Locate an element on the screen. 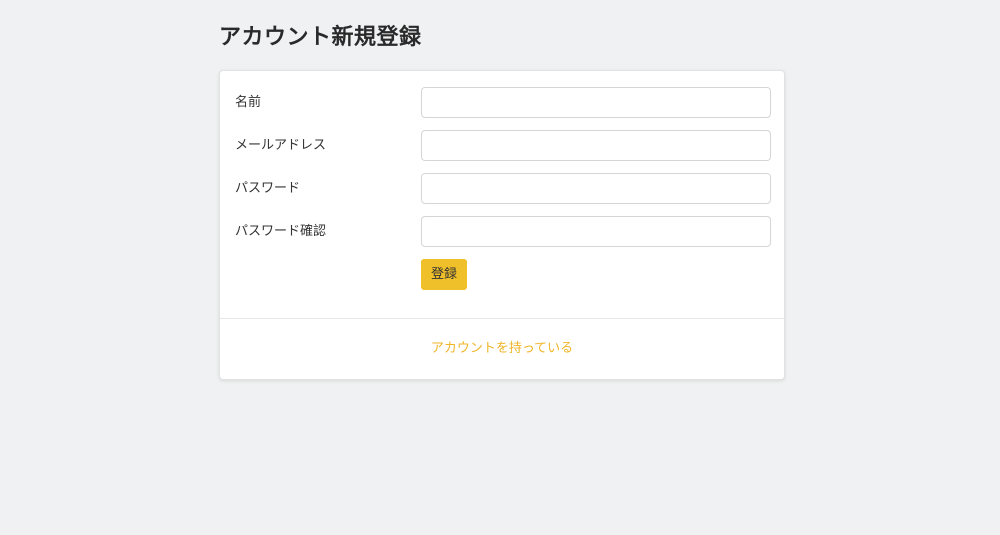  password-confirm-row: パスワード確認 is located at coordinates (502, 231).